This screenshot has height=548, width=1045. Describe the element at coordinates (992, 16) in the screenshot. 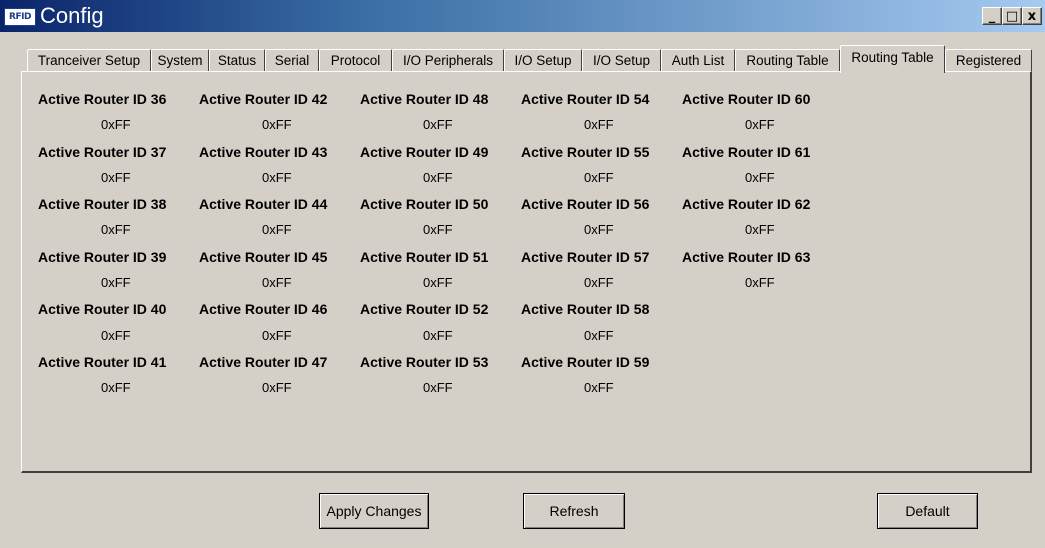

I see `minimize-button: _` at that location.